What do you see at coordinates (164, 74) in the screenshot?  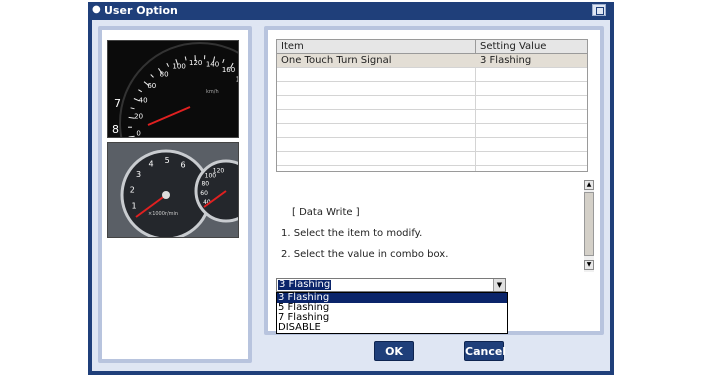 I see `speedometer-tick-label: 80` at bounding box center [164, 74].